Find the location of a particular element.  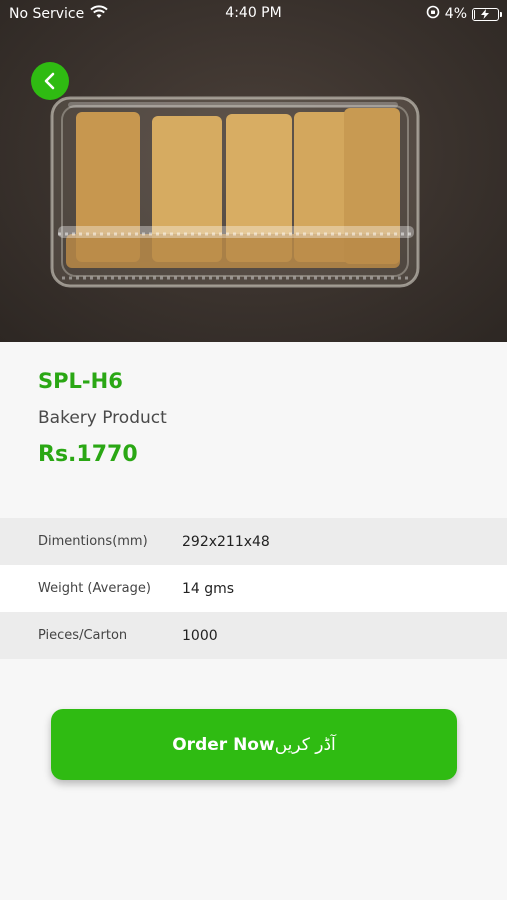

spec-label: Pieces/Carton is located at coordinates (83, 635).